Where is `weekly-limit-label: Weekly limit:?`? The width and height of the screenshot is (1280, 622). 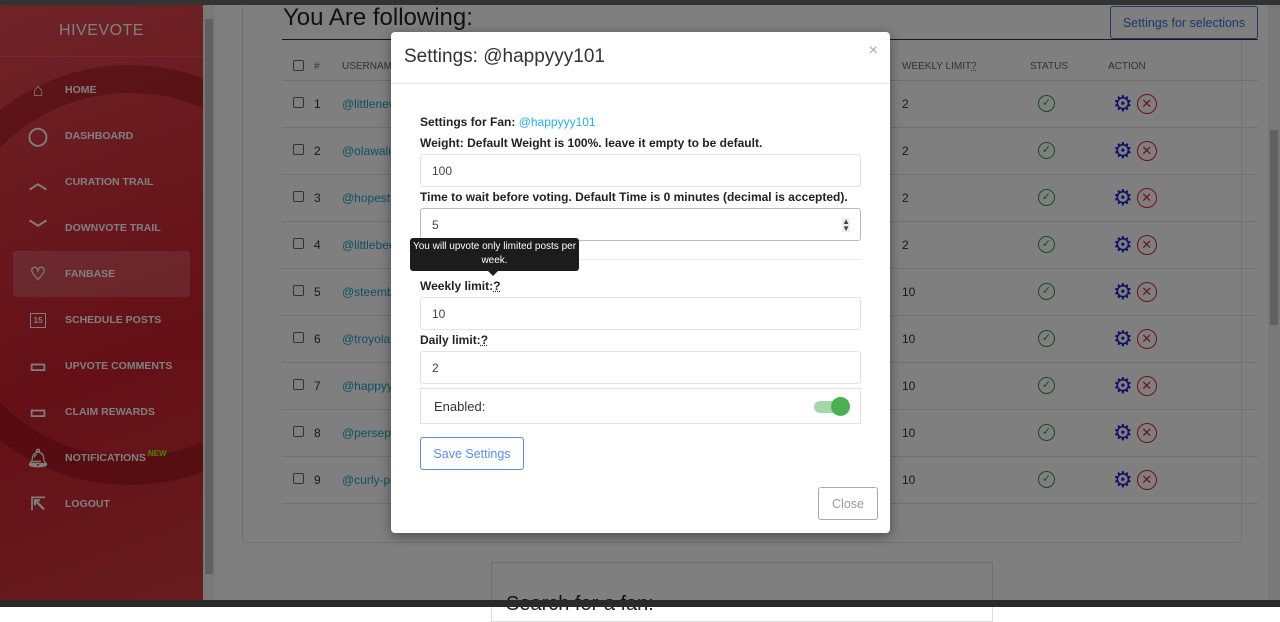 weekly-limit-label: Weekly limit:? is located at coordinates (460, 286).